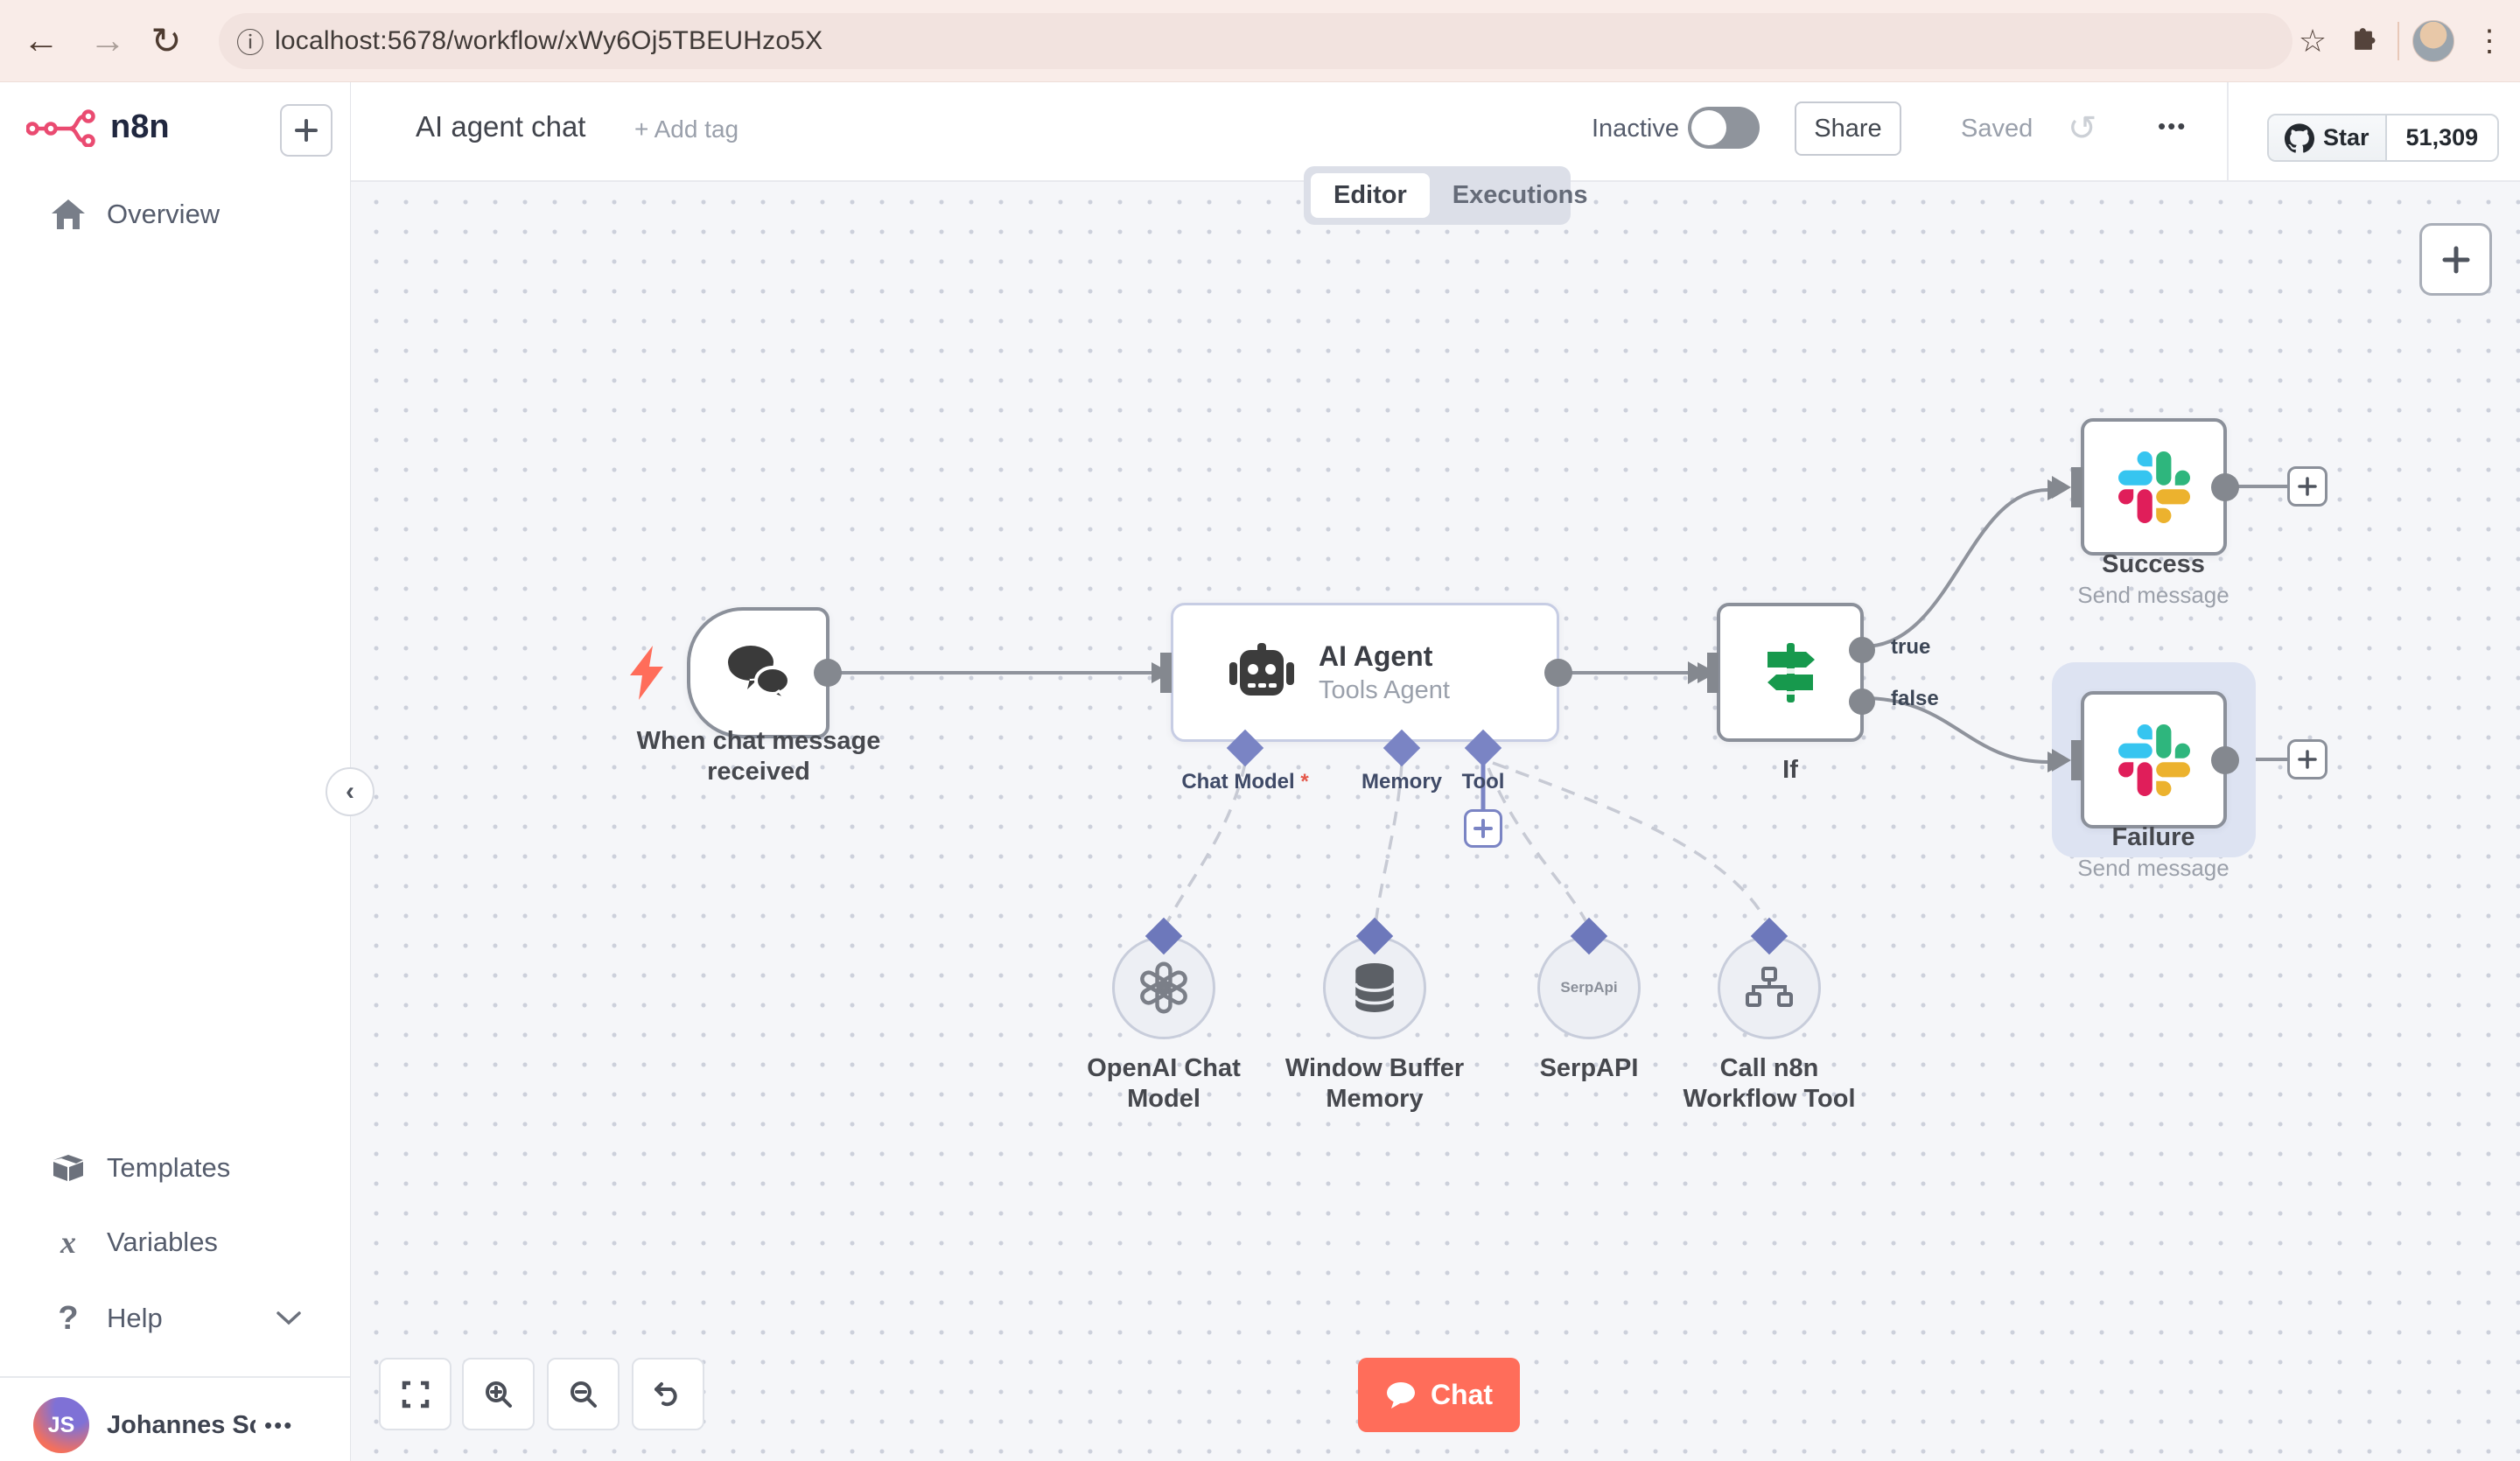 The image size is (2520, 1461). I want to click on openai-icon, so click(1163, 988).